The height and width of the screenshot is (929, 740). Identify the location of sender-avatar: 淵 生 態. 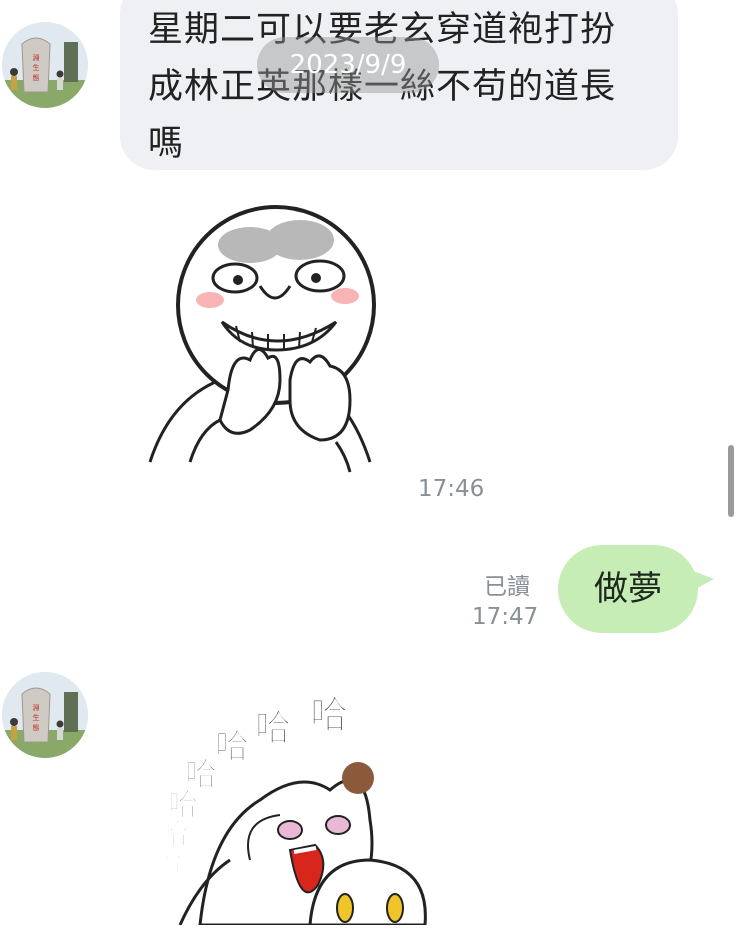
(45, 65).